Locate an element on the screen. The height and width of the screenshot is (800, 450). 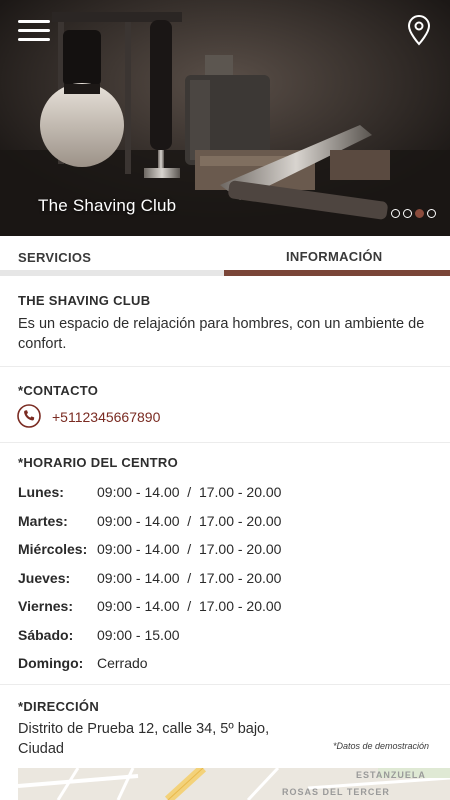
schedule-day: Martes: is located at coordinates (43, 521).